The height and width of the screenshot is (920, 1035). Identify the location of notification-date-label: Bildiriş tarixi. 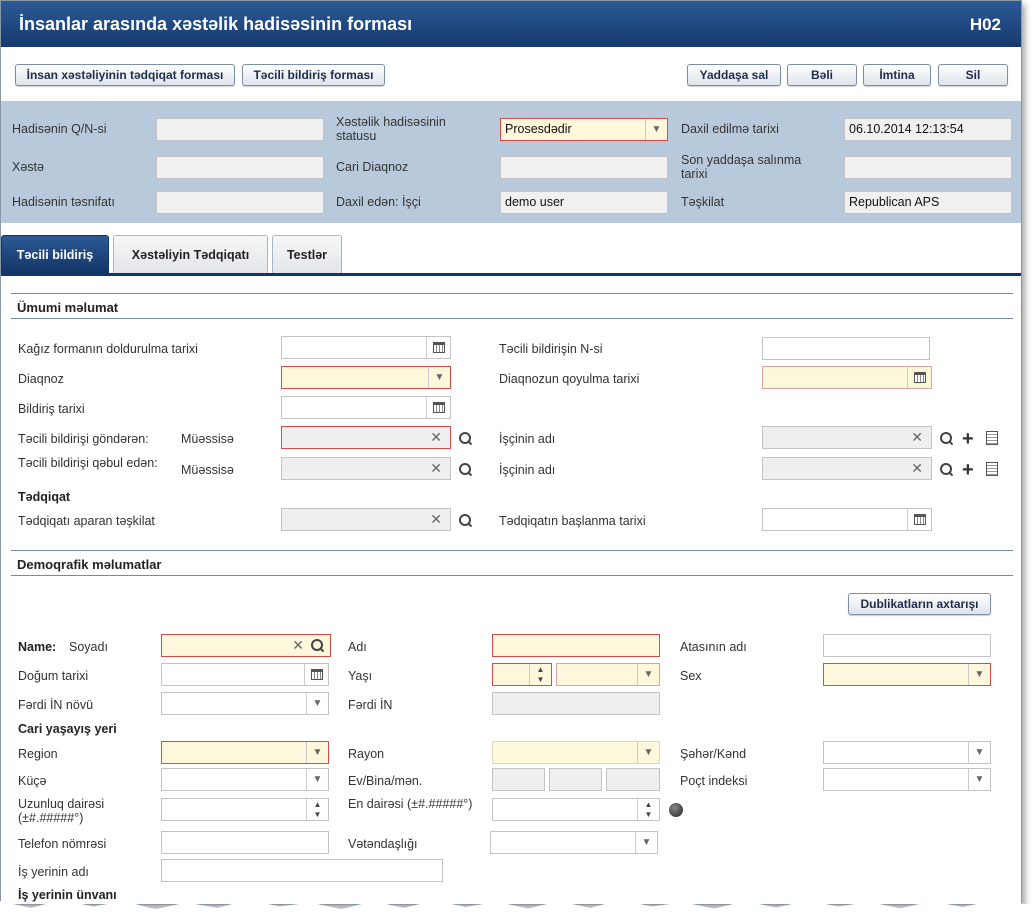
(51, 409).